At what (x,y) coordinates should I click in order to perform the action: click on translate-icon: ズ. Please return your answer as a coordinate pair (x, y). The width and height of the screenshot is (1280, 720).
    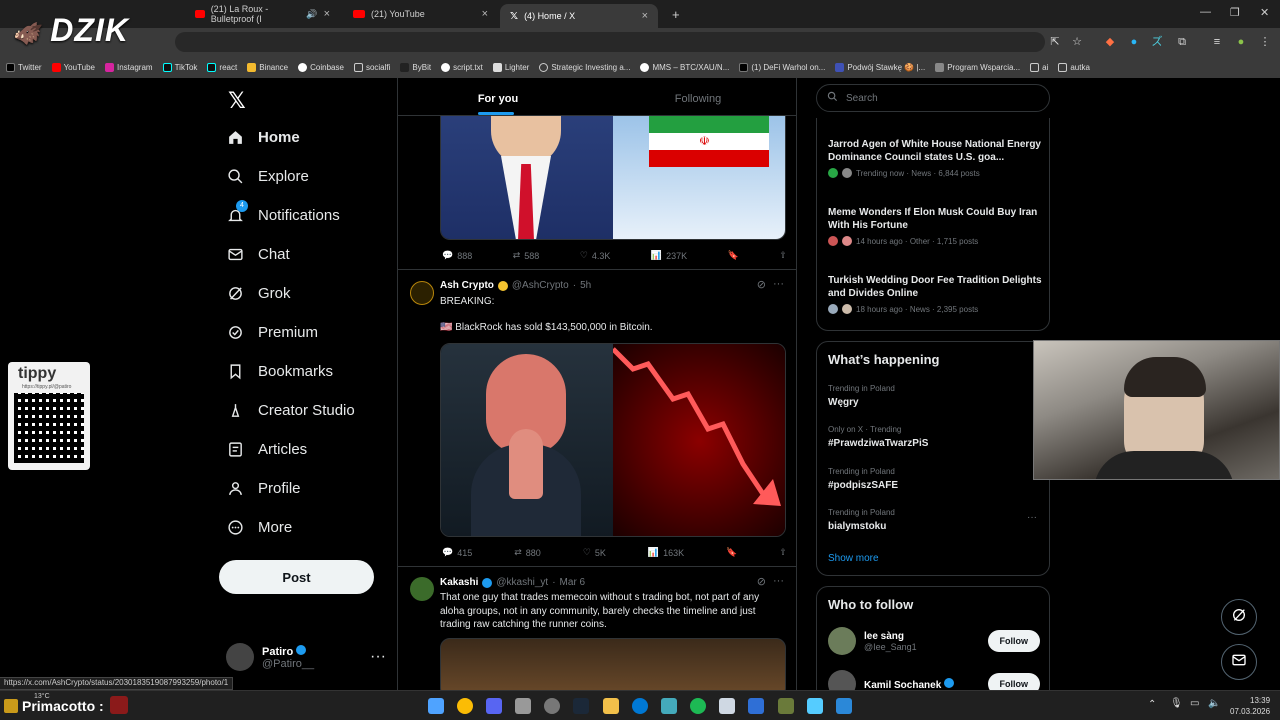
    Looking at the image, I should click on (1157, 42).